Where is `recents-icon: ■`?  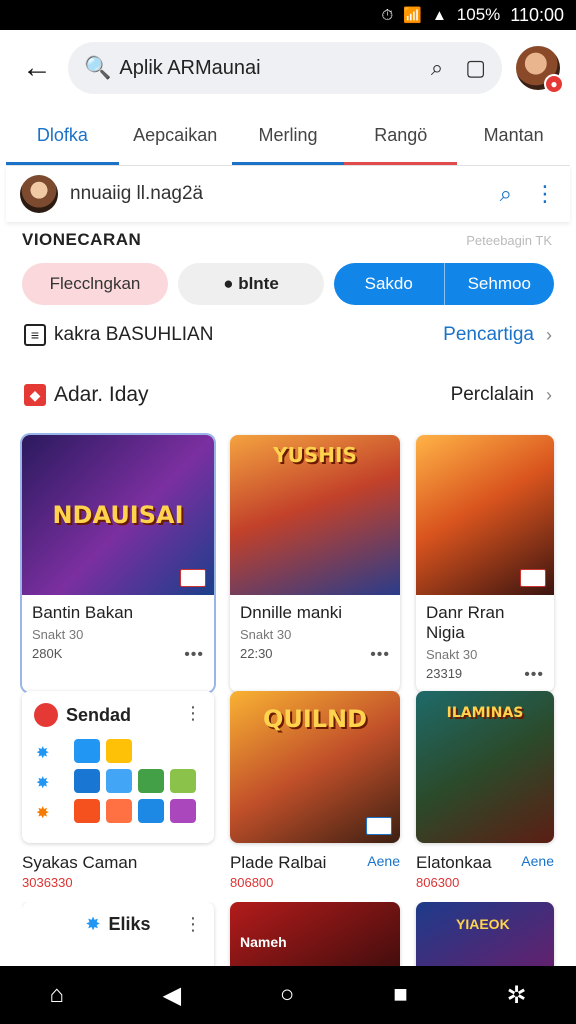 recents-icon: ■ is located at coordinates (400, 995).